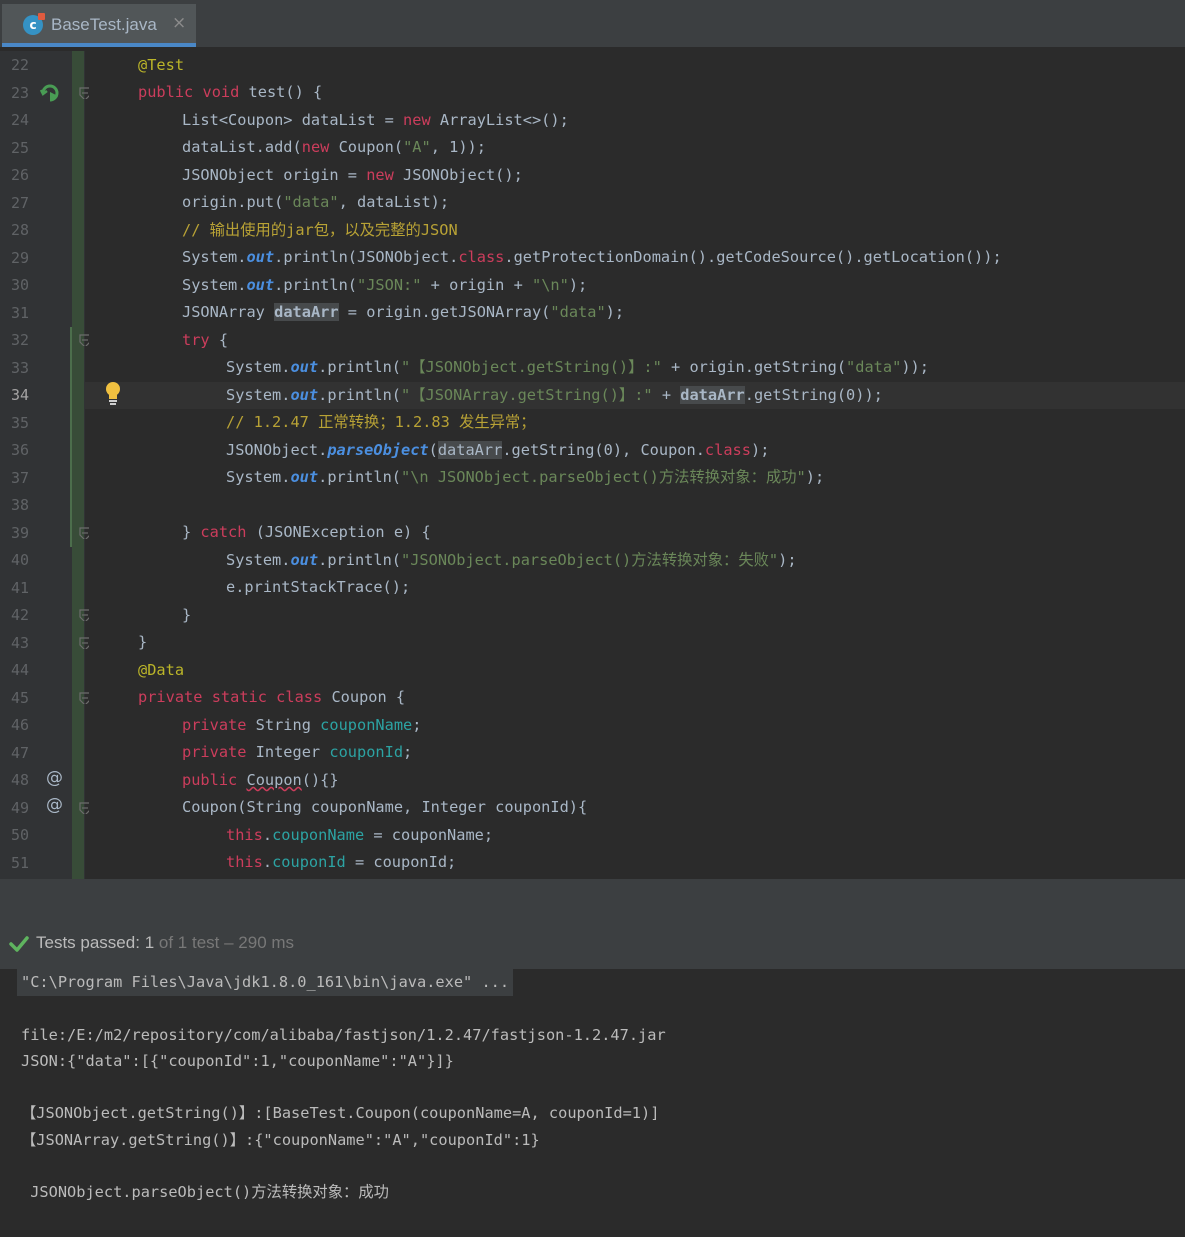 This screenshot has width=1185, height=1237. Describe the element at coordinates (19, 944) in the screenshot. I see `check-icon` at that location.